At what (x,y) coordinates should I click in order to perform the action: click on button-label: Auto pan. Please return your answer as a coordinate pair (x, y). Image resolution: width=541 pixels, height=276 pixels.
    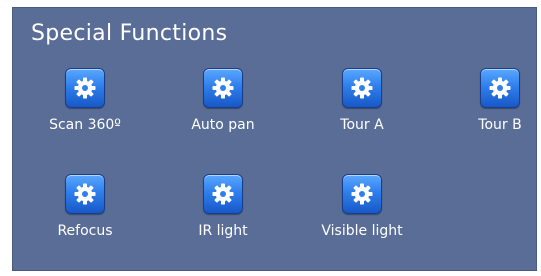
    Looking at the image, I should click on (223, 125).